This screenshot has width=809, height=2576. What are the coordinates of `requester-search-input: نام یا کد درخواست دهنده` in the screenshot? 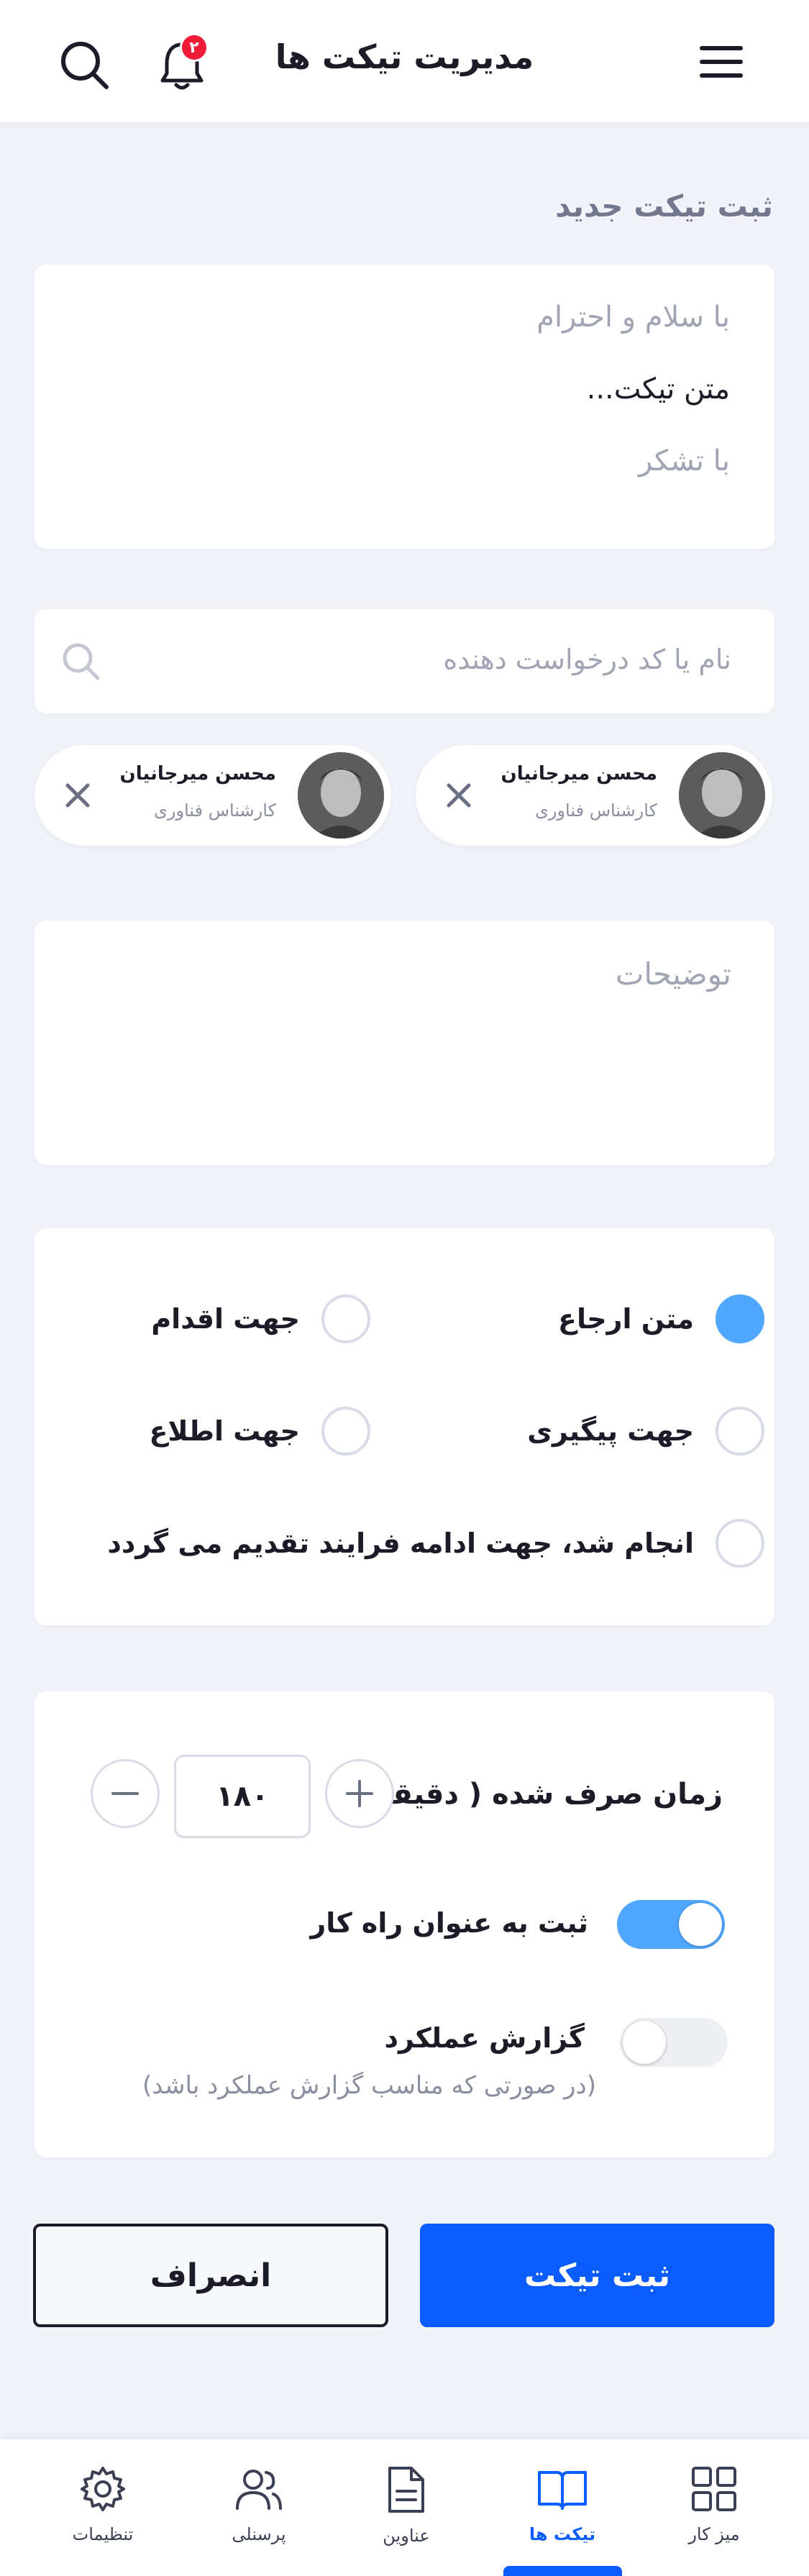 It's located at (404, 661).